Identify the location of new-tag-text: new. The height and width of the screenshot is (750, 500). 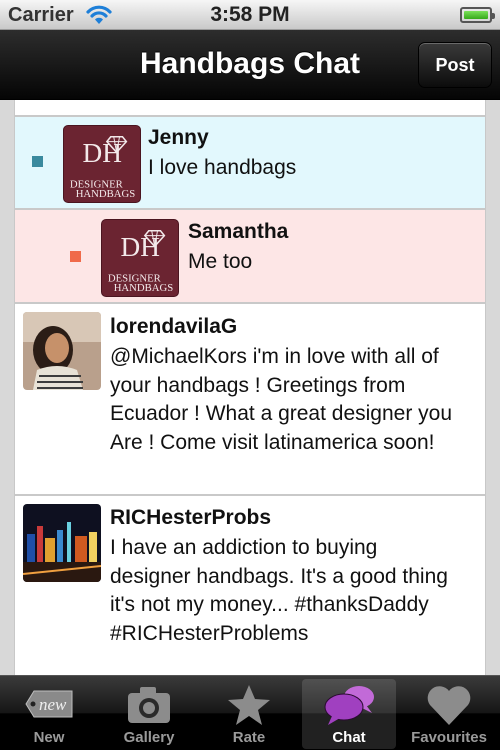
(53, 704).